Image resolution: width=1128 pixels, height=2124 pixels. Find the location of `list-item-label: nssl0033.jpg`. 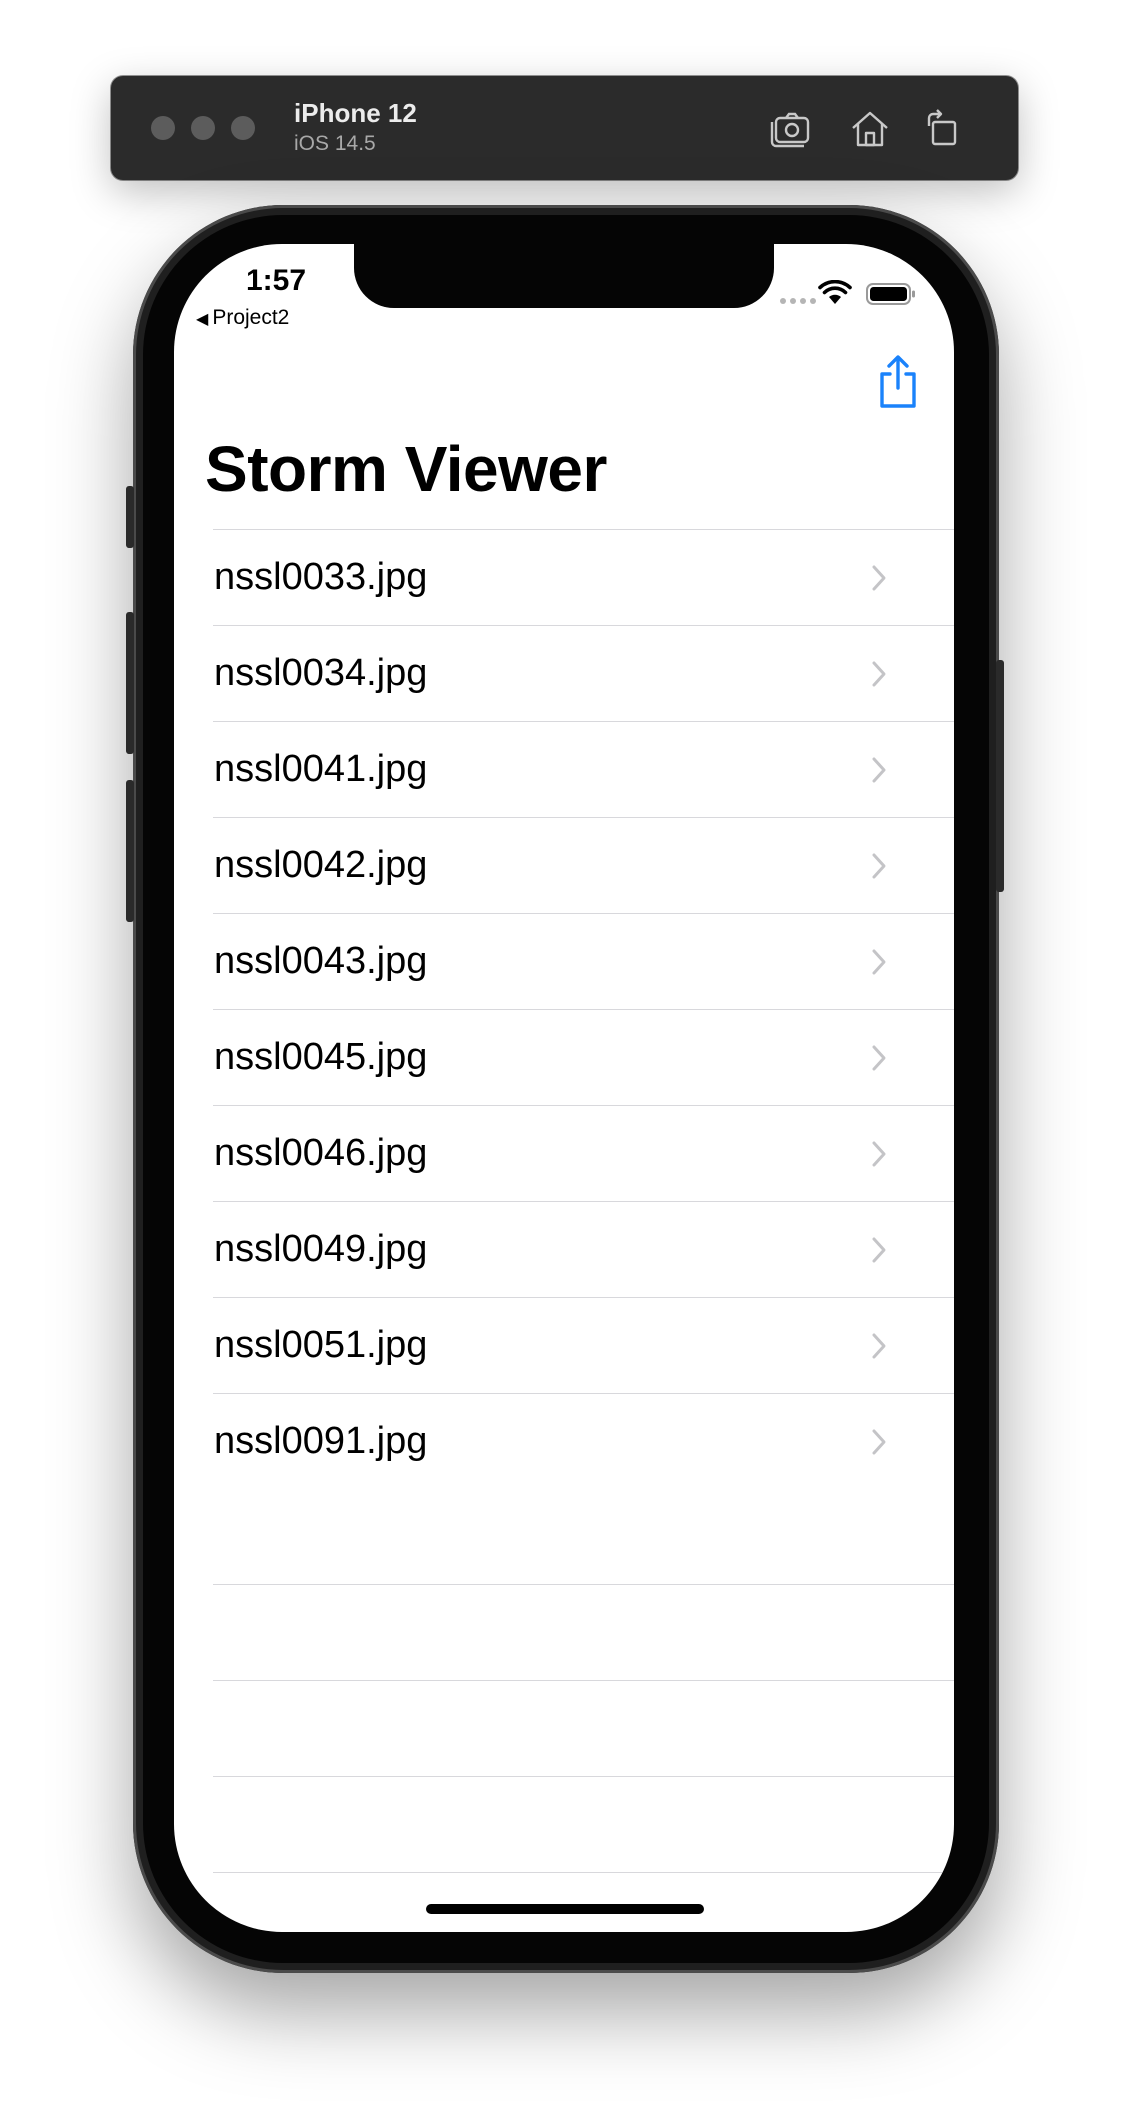

list-item-label: nssl0033.jpg is located at coordinates (321, 577).